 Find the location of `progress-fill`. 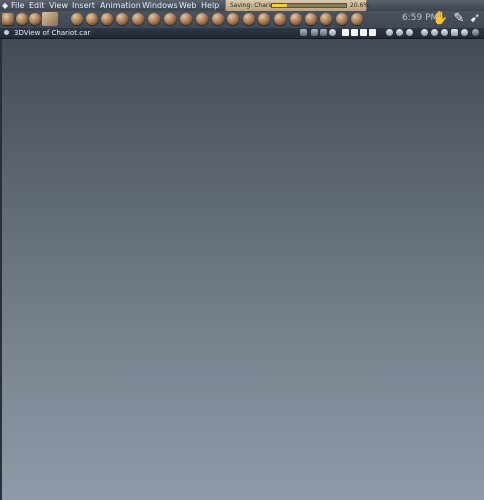

progress-fill is located at coordinates (280, 5).